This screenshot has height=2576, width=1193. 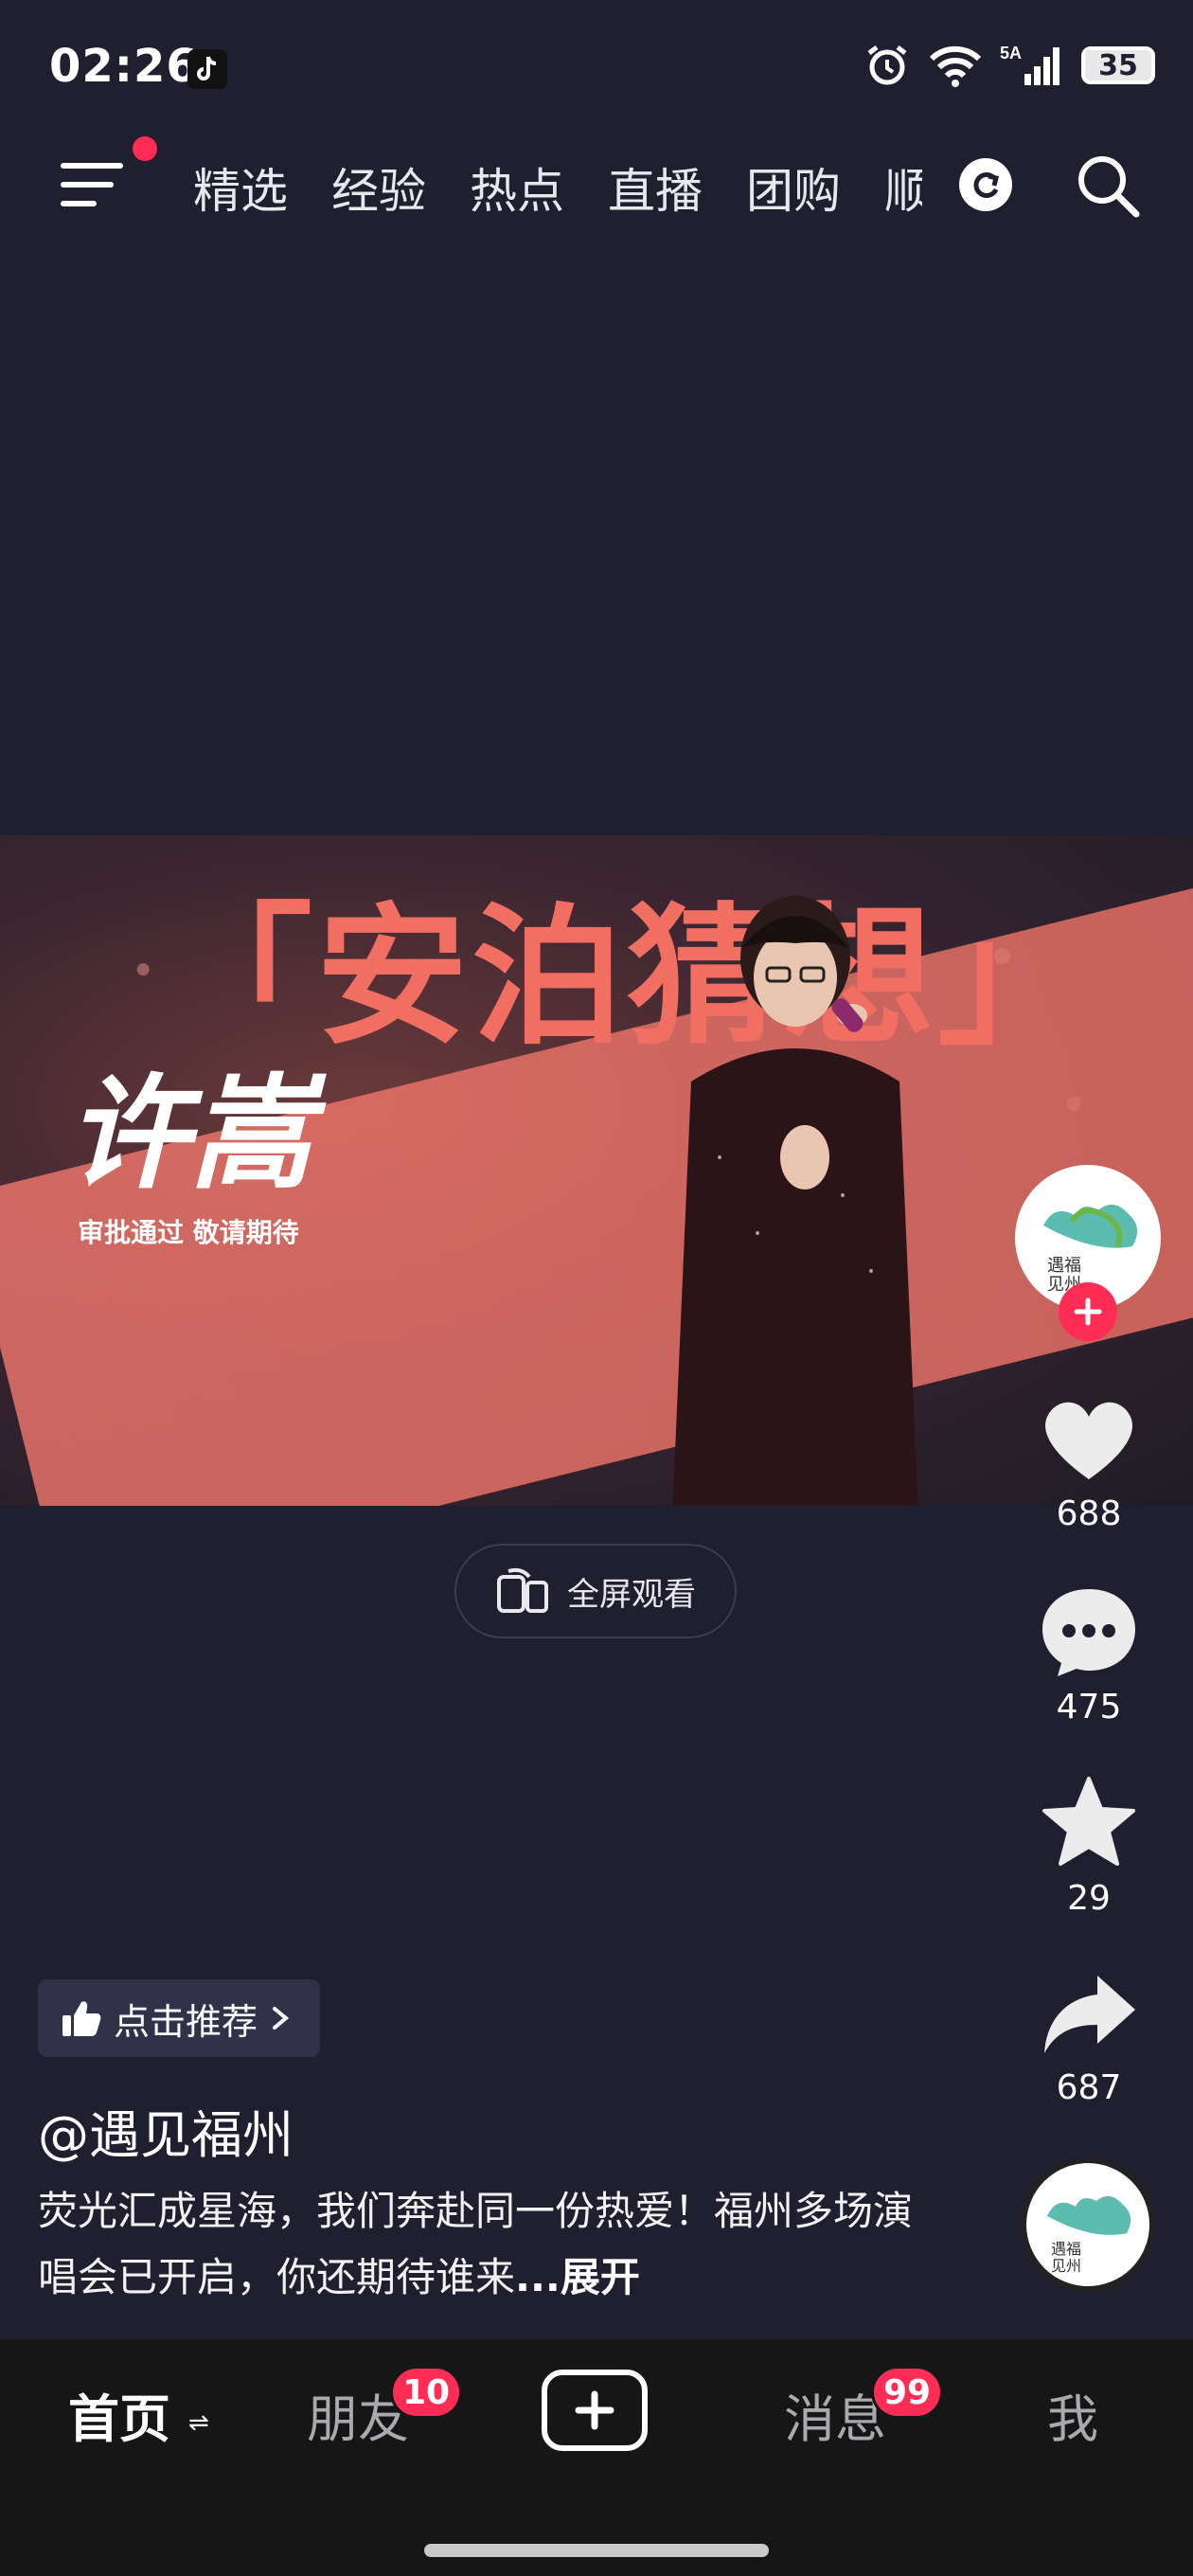 I want to click on battery-indicator: 35, so click(x=1118, y=65).